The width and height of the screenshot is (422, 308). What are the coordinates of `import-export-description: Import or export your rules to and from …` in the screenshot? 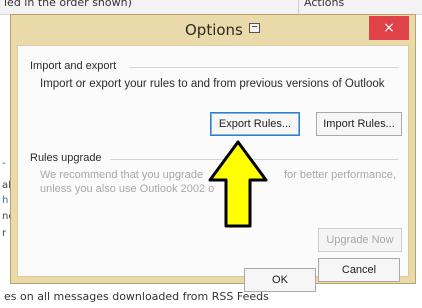 It's located at (212, 84).